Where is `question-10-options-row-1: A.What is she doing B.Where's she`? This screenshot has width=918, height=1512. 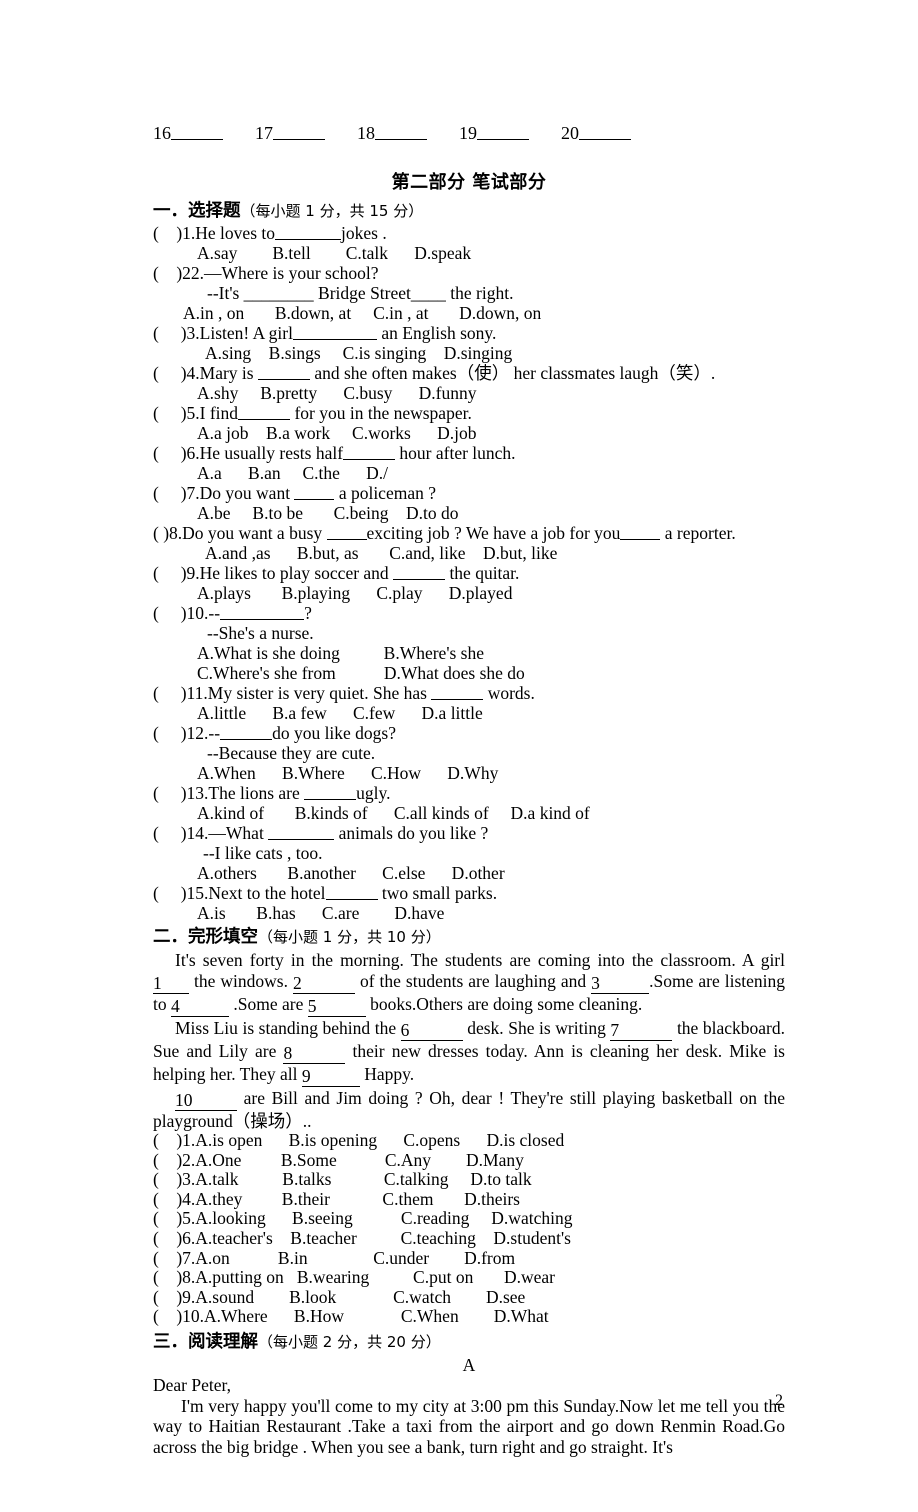
question-10-options-row-1: A.What is she doing B.Where's she is located at coordinates (469, 653).